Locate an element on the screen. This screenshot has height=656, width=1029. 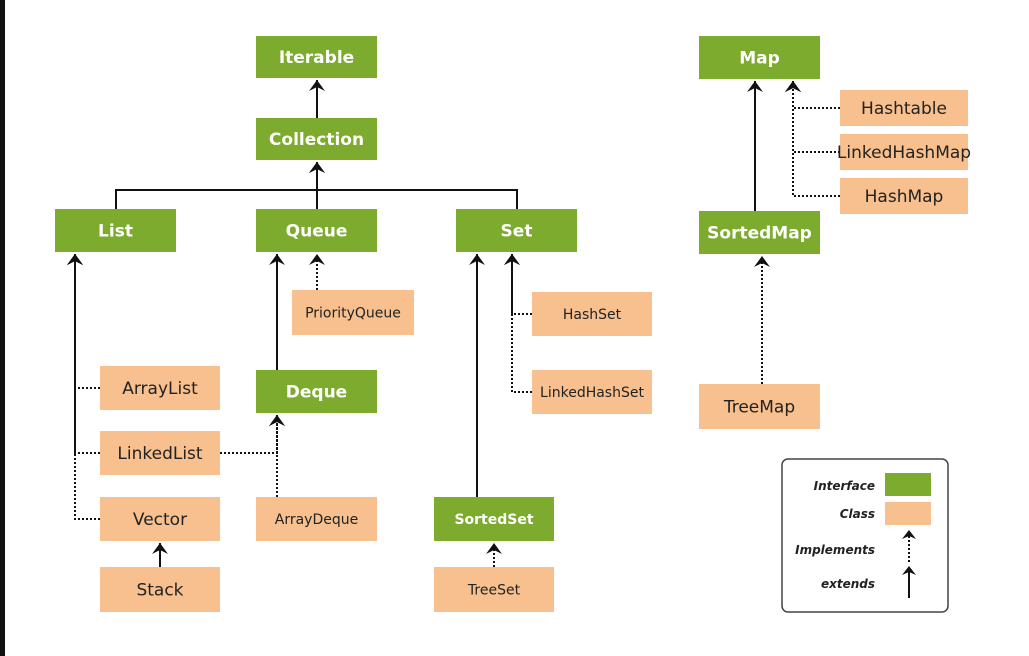
implements-edge-vector-to-list is located at coordinates (83, 387).